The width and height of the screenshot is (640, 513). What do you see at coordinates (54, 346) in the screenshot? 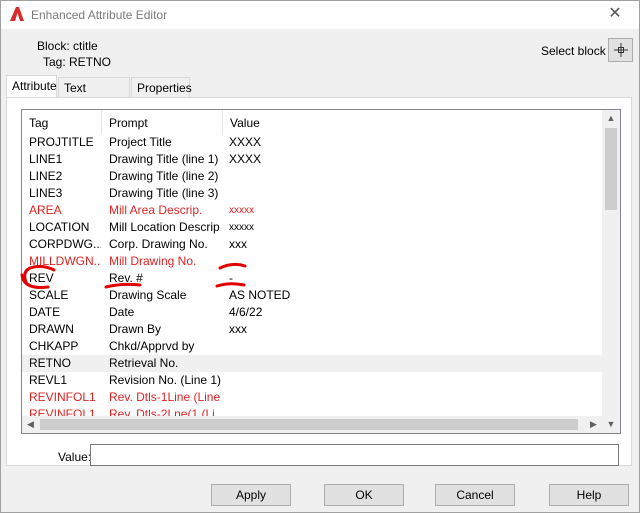
I see `attribute-tag-cell: CHKAPP` at bounding box center [54, 346].